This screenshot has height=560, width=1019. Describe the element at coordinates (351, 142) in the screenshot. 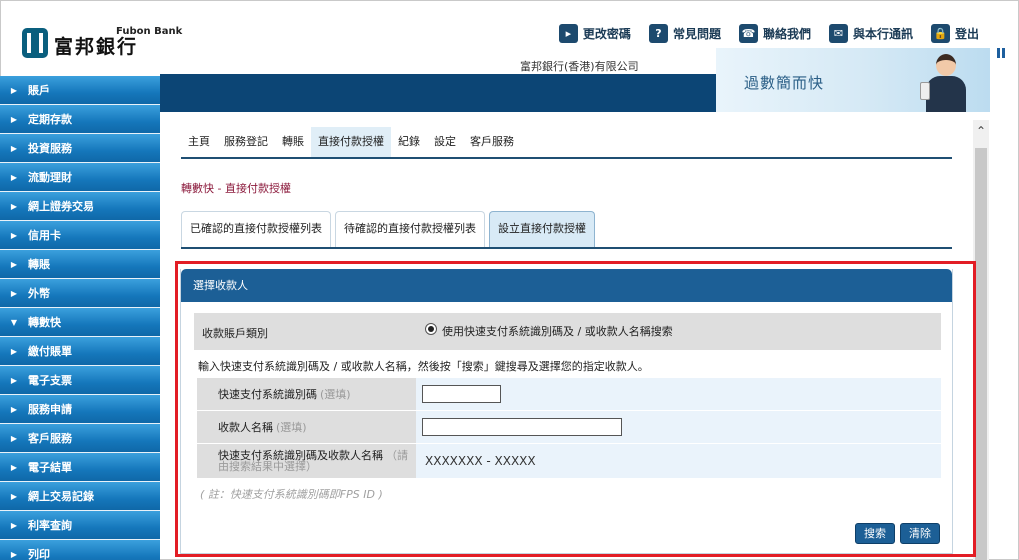

I see `tab-edda: 直接付款授權` at that location.